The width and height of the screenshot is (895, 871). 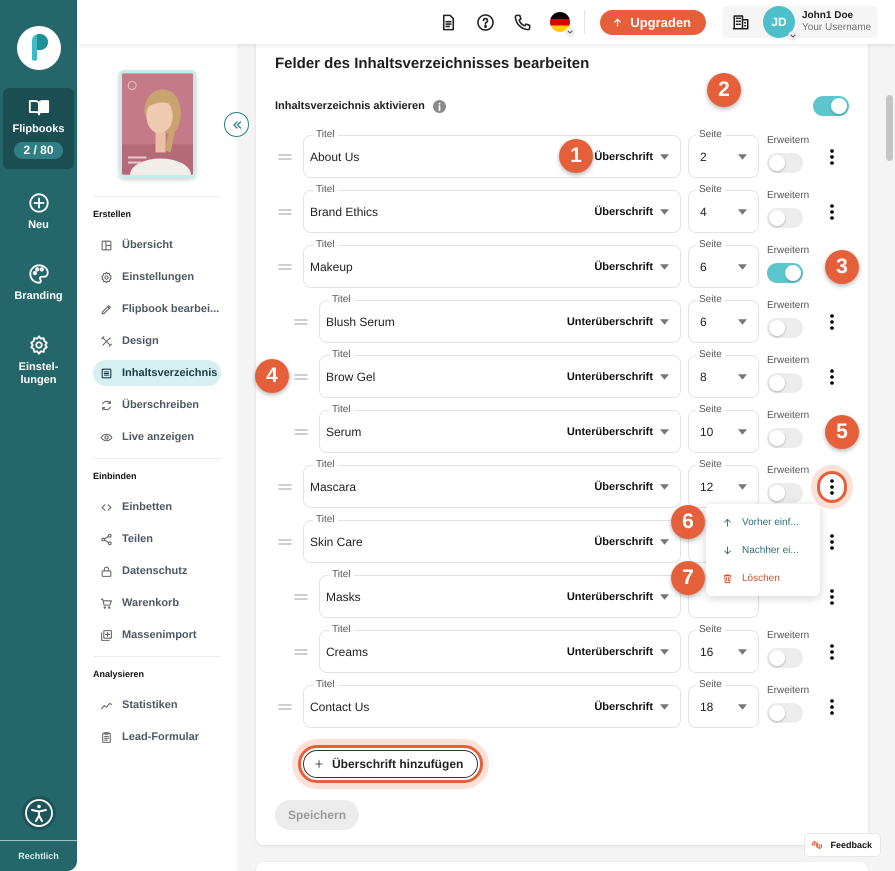 I want to click on page-value: 2, so click(x=703, y=157).